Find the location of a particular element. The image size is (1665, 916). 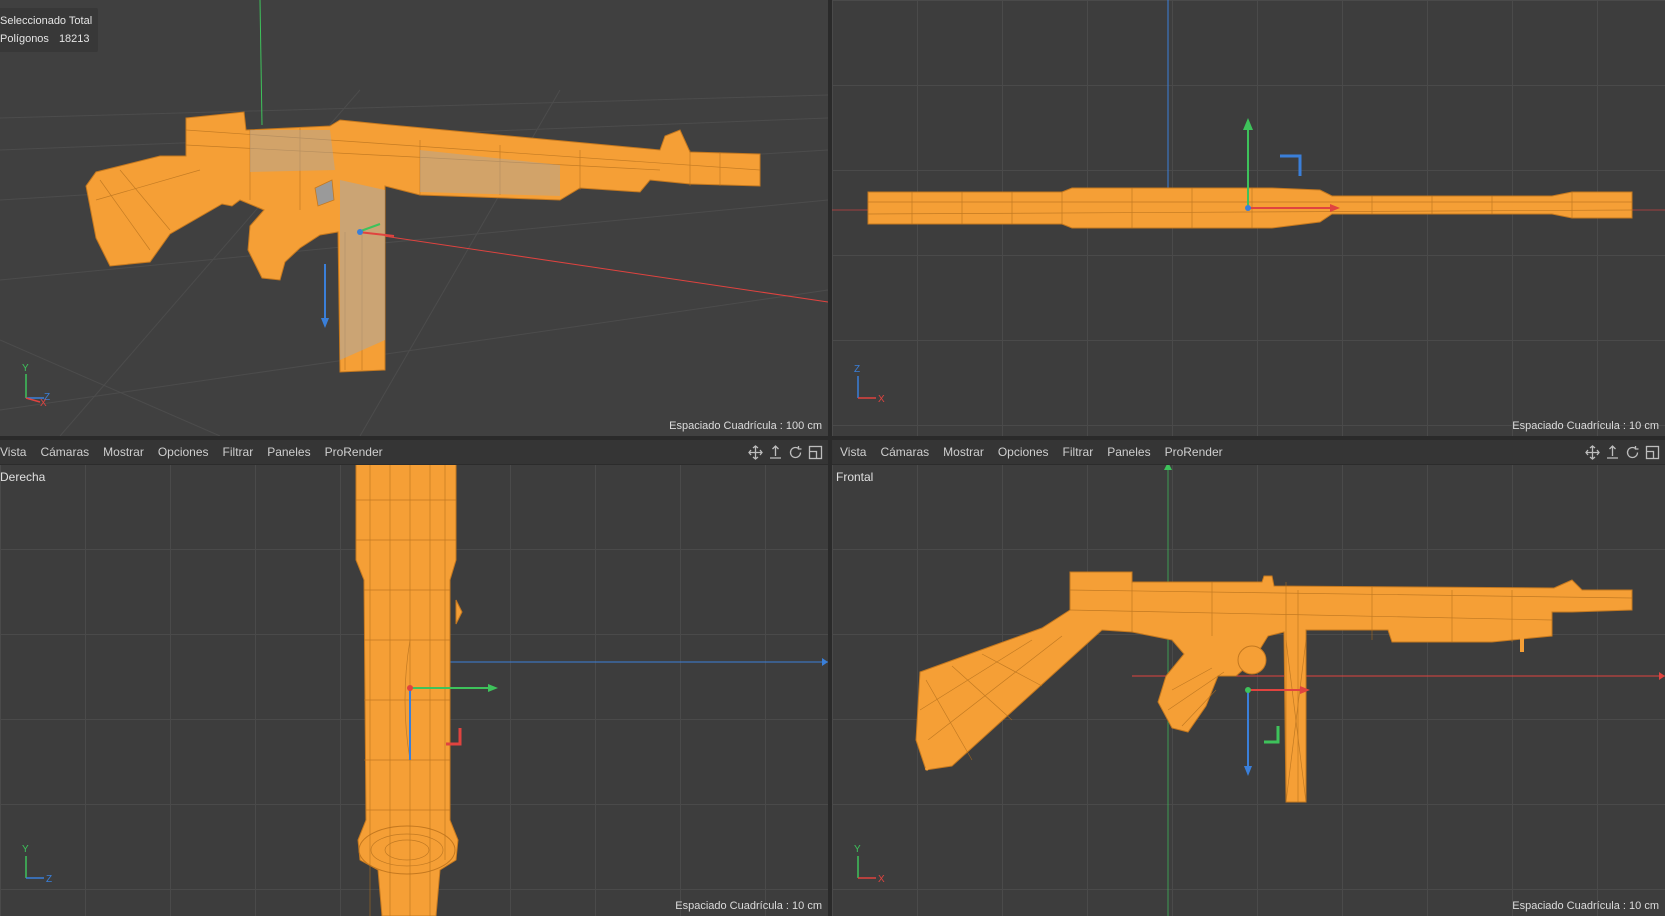

info-header-row: Seleccionado Total is located at coordinates (46, 21).